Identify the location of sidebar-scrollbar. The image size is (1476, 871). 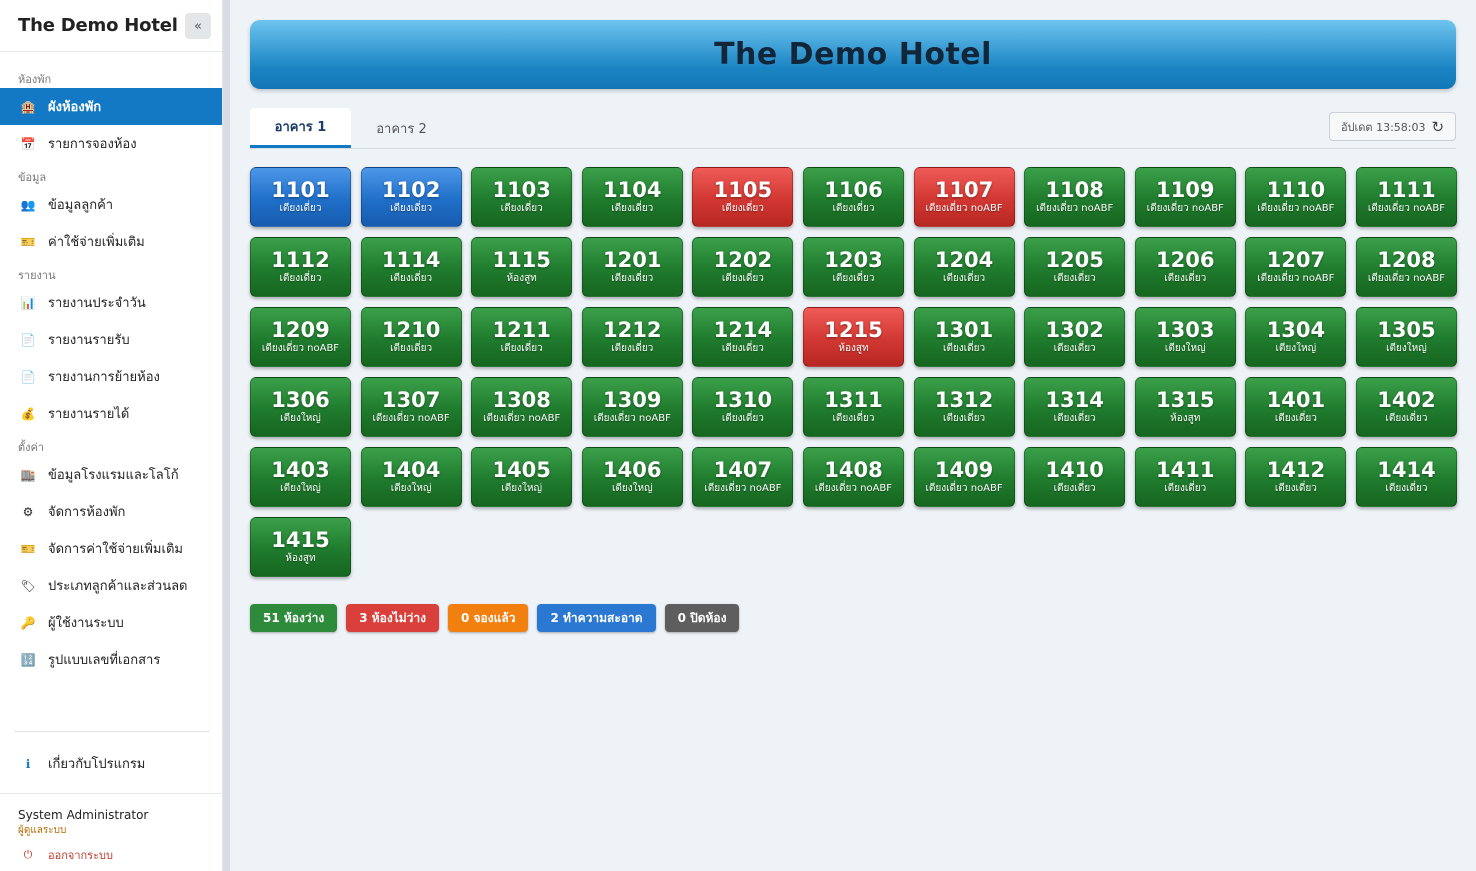
(226, 435).